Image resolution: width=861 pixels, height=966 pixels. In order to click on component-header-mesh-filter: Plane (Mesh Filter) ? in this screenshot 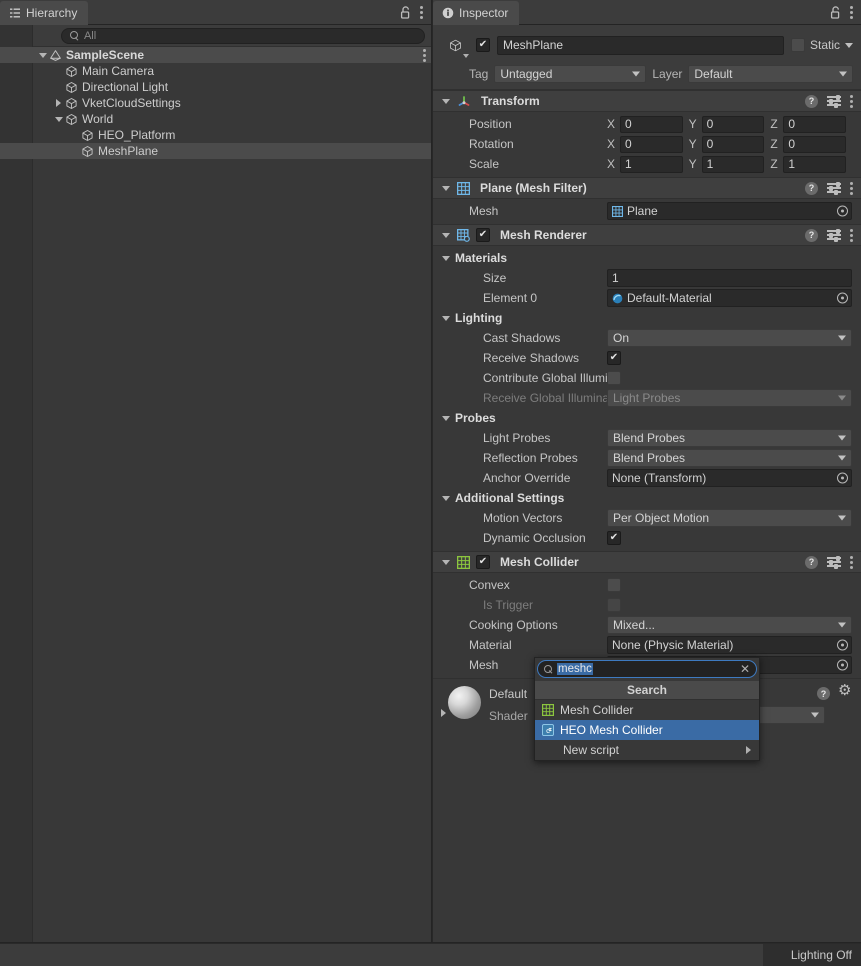, I will do `click(647, 188)`.